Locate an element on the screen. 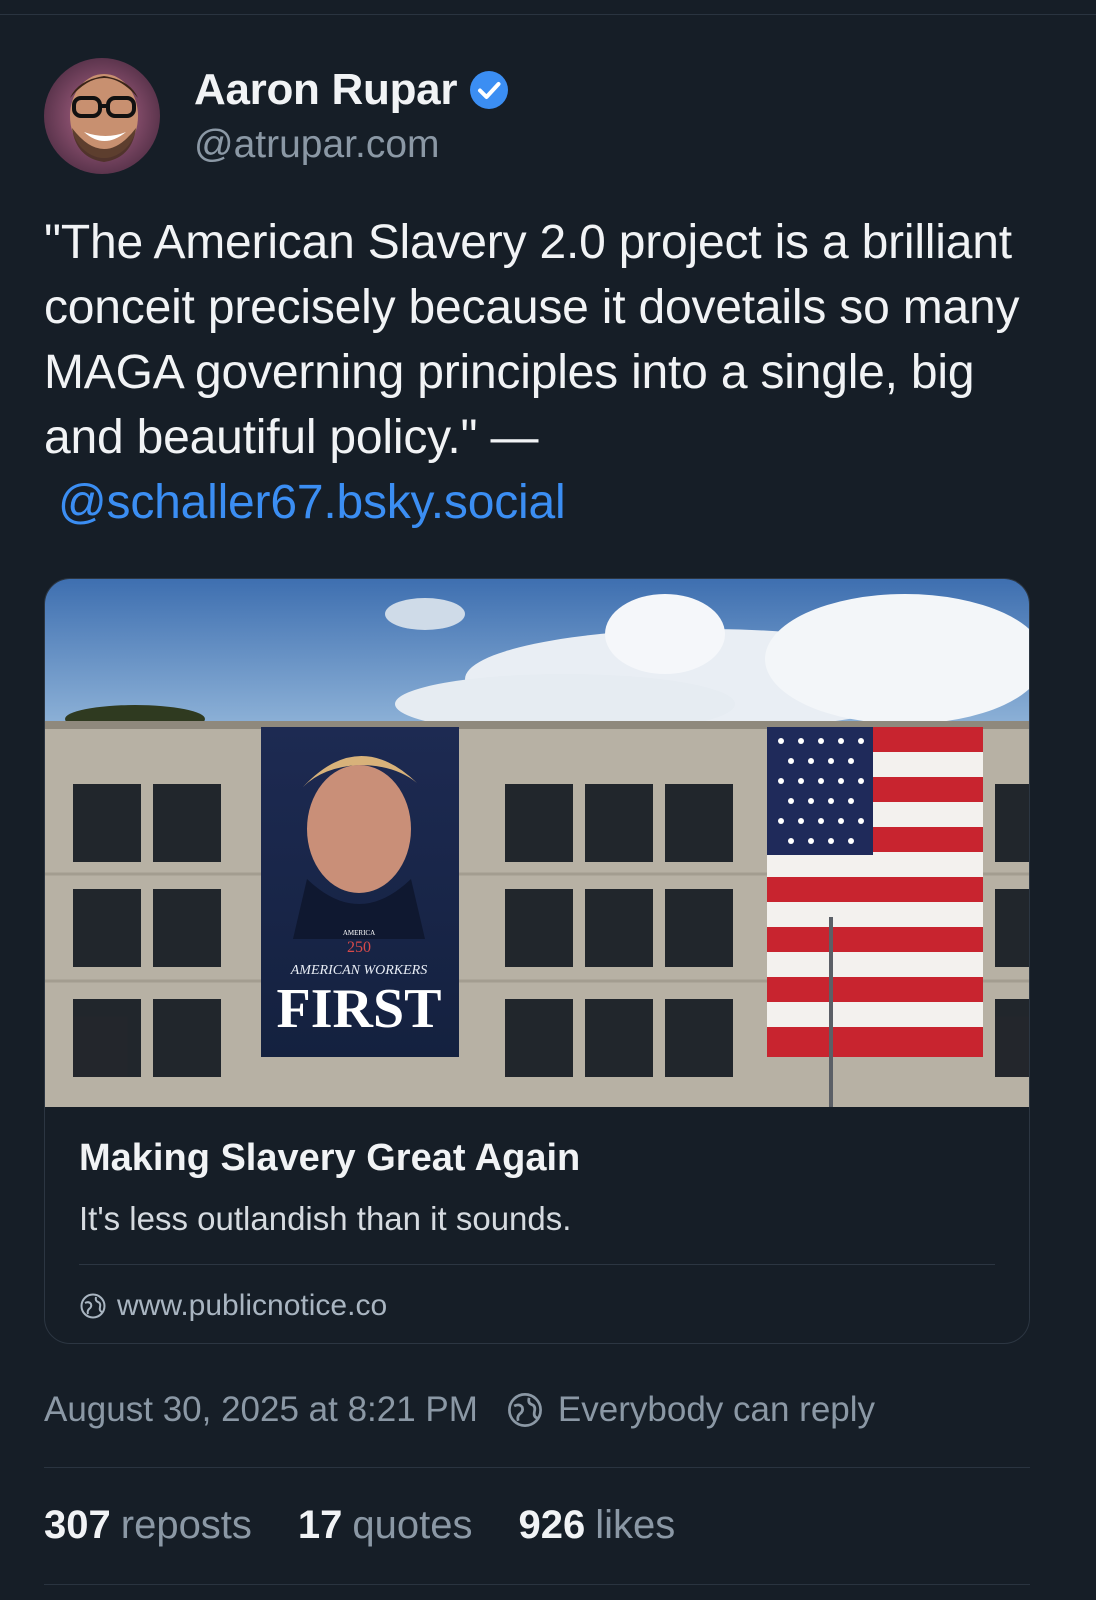 This screenshot has width=1096, height=1600. banner-line1-text: AMERICAN WORKERS is located at coordinates (358, 970).